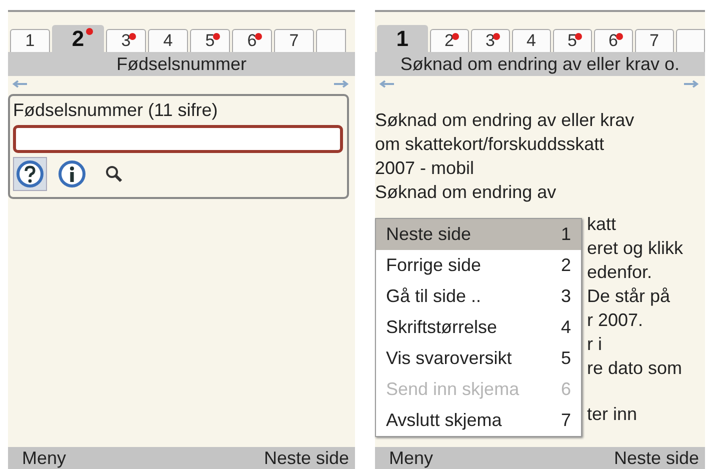 The width and height of the screenshot is (710, 469). I want to click on text-line: 2007 - mobil, so click(425, 168).